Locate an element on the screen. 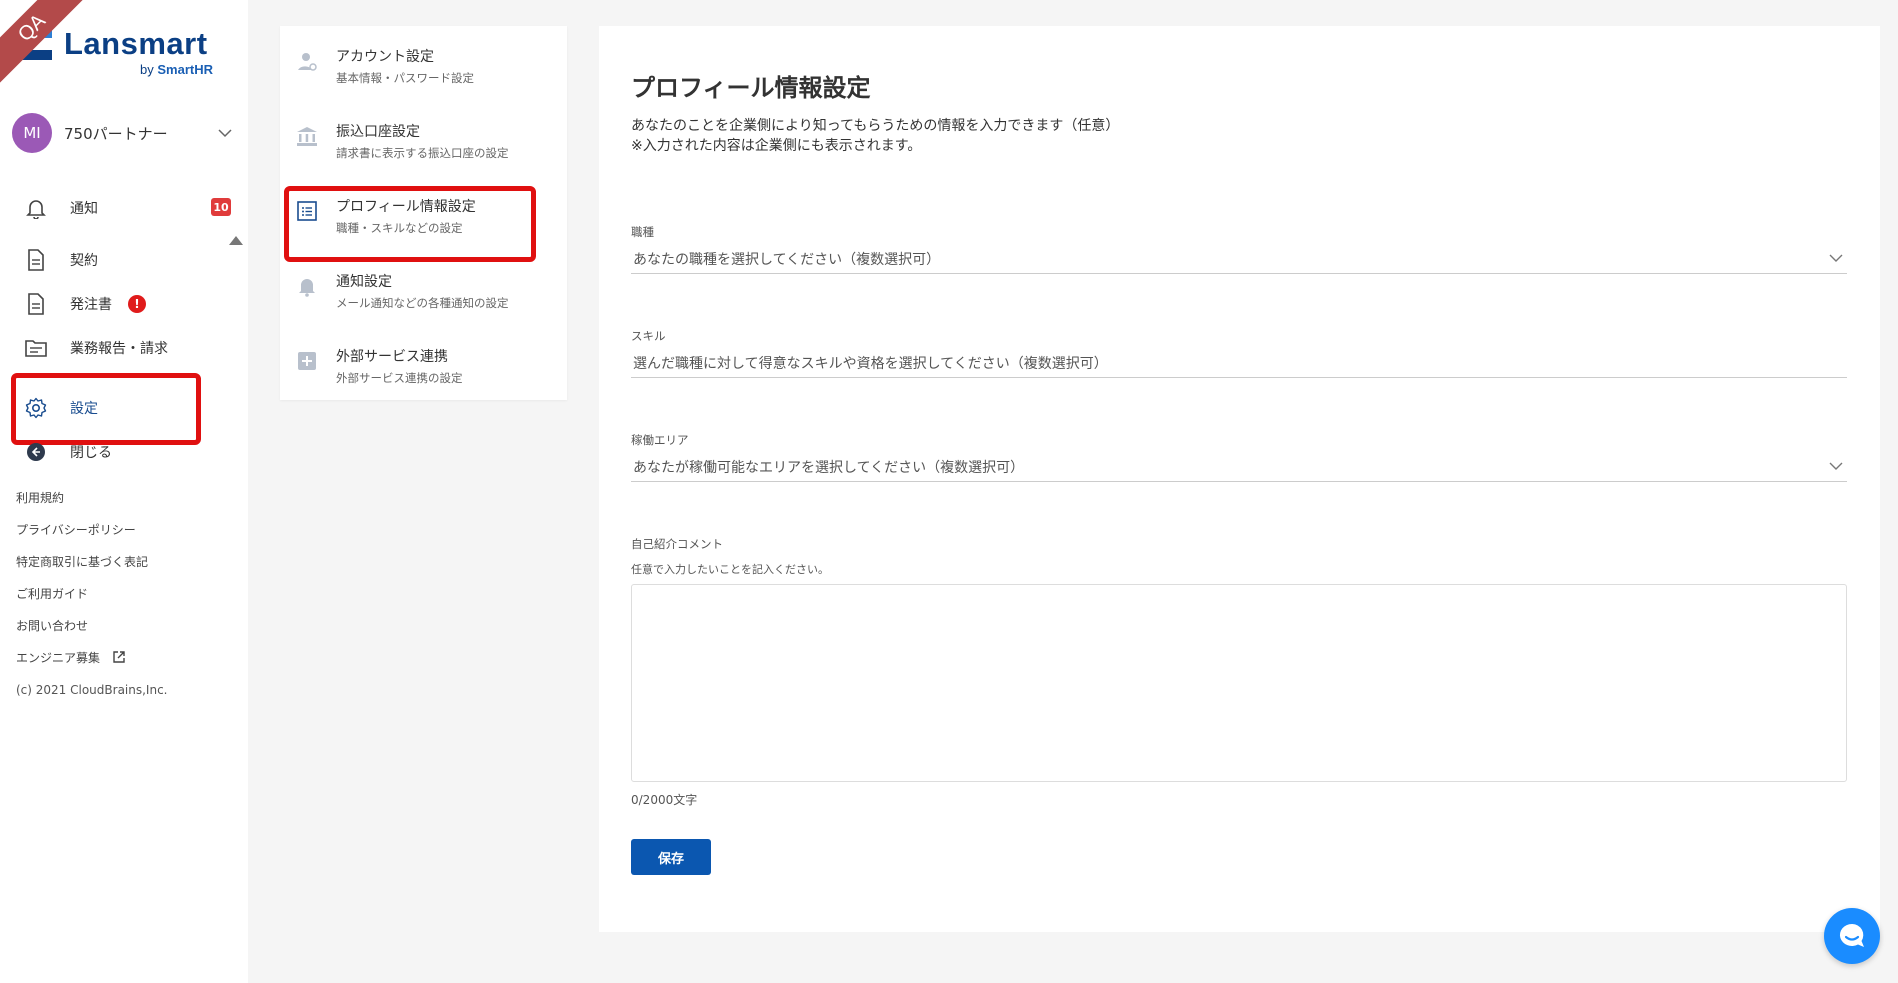 The width and height of the screenshot is (1898, 983). nav-label: 発注書 is located at coordinates (91, 305).